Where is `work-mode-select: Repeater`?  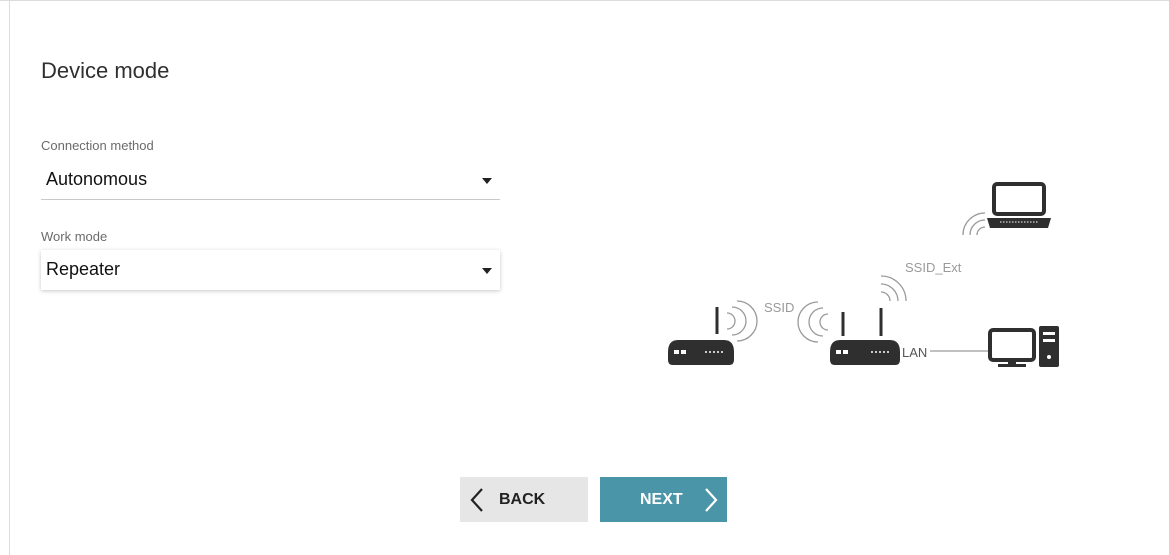
work-mode-select: Repeater is located at coordinates (270, 270).